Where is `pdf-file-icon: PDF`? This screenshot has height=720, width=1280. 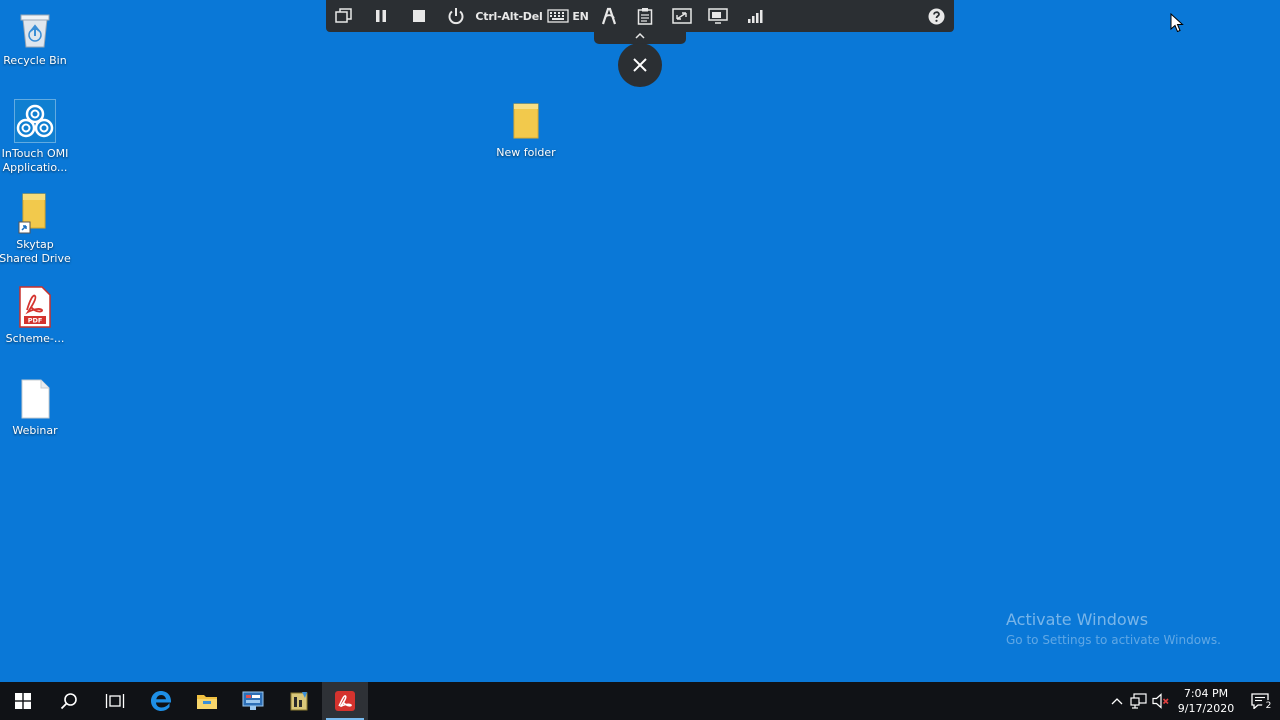 pdf-file-icon: PDF is located at coordinates (35, 307).